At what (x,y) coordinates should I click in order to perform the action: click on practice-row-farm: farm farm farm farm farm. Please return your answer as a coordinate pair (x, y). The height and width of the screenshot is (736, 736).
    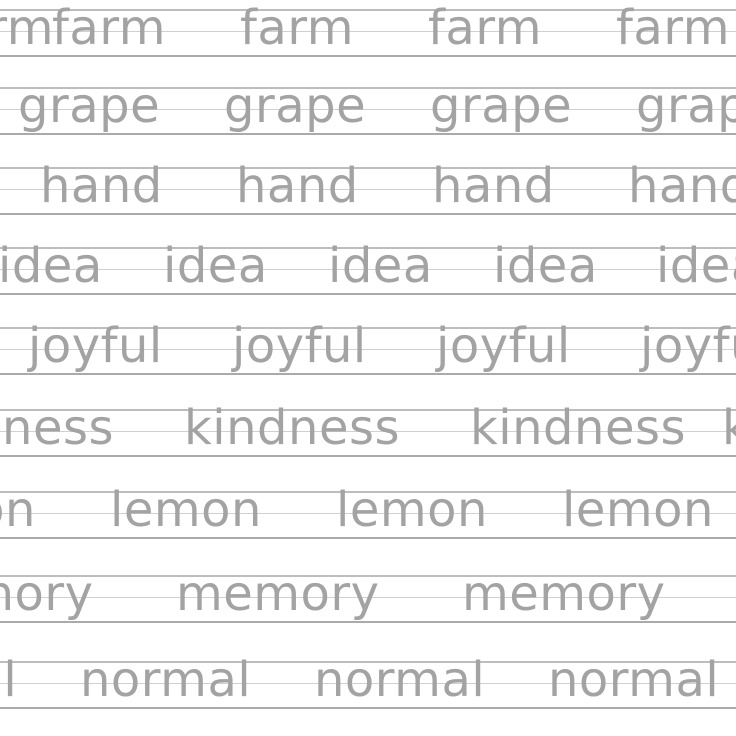
    Looking at the image, I should click on (368, 40).